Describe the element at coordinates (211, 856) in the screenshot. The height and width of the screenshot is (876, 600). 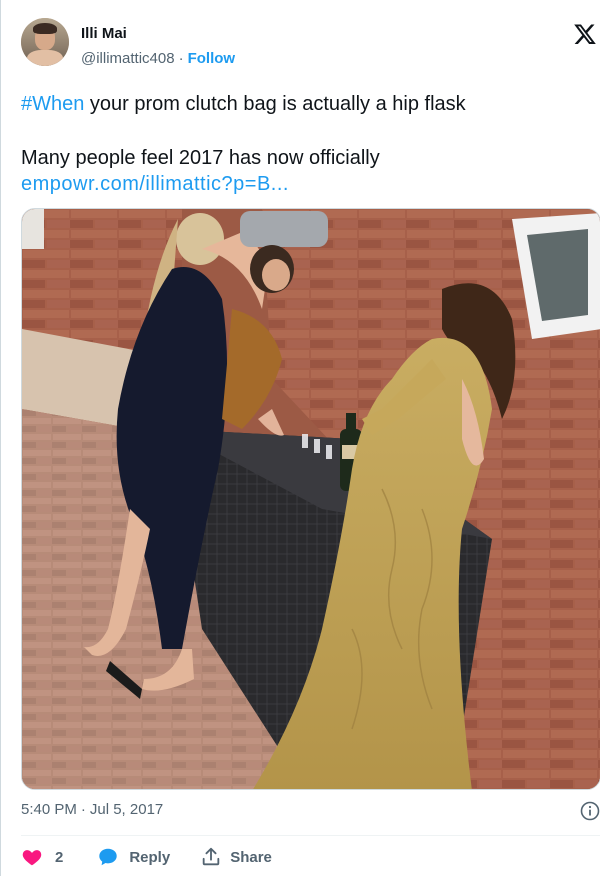
I see `share-upload-icon` at that location.